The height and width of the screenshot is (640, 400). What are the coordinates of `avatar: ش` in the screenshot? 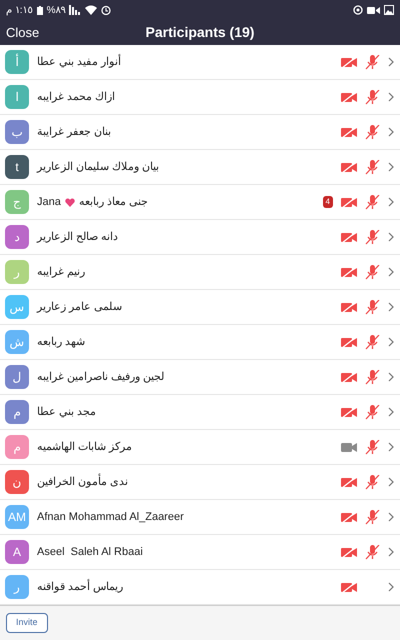 It's located at (17, 342).